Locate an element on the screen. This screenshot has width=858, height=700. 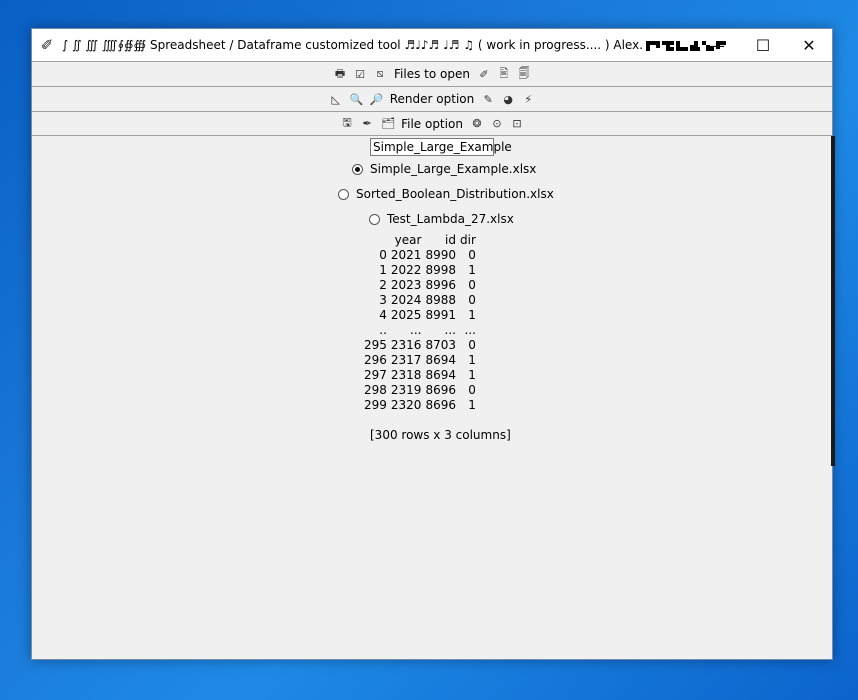
file-radio-simple-large: Simple_Large_Example.xlsx is located at coordinates (444, 169).